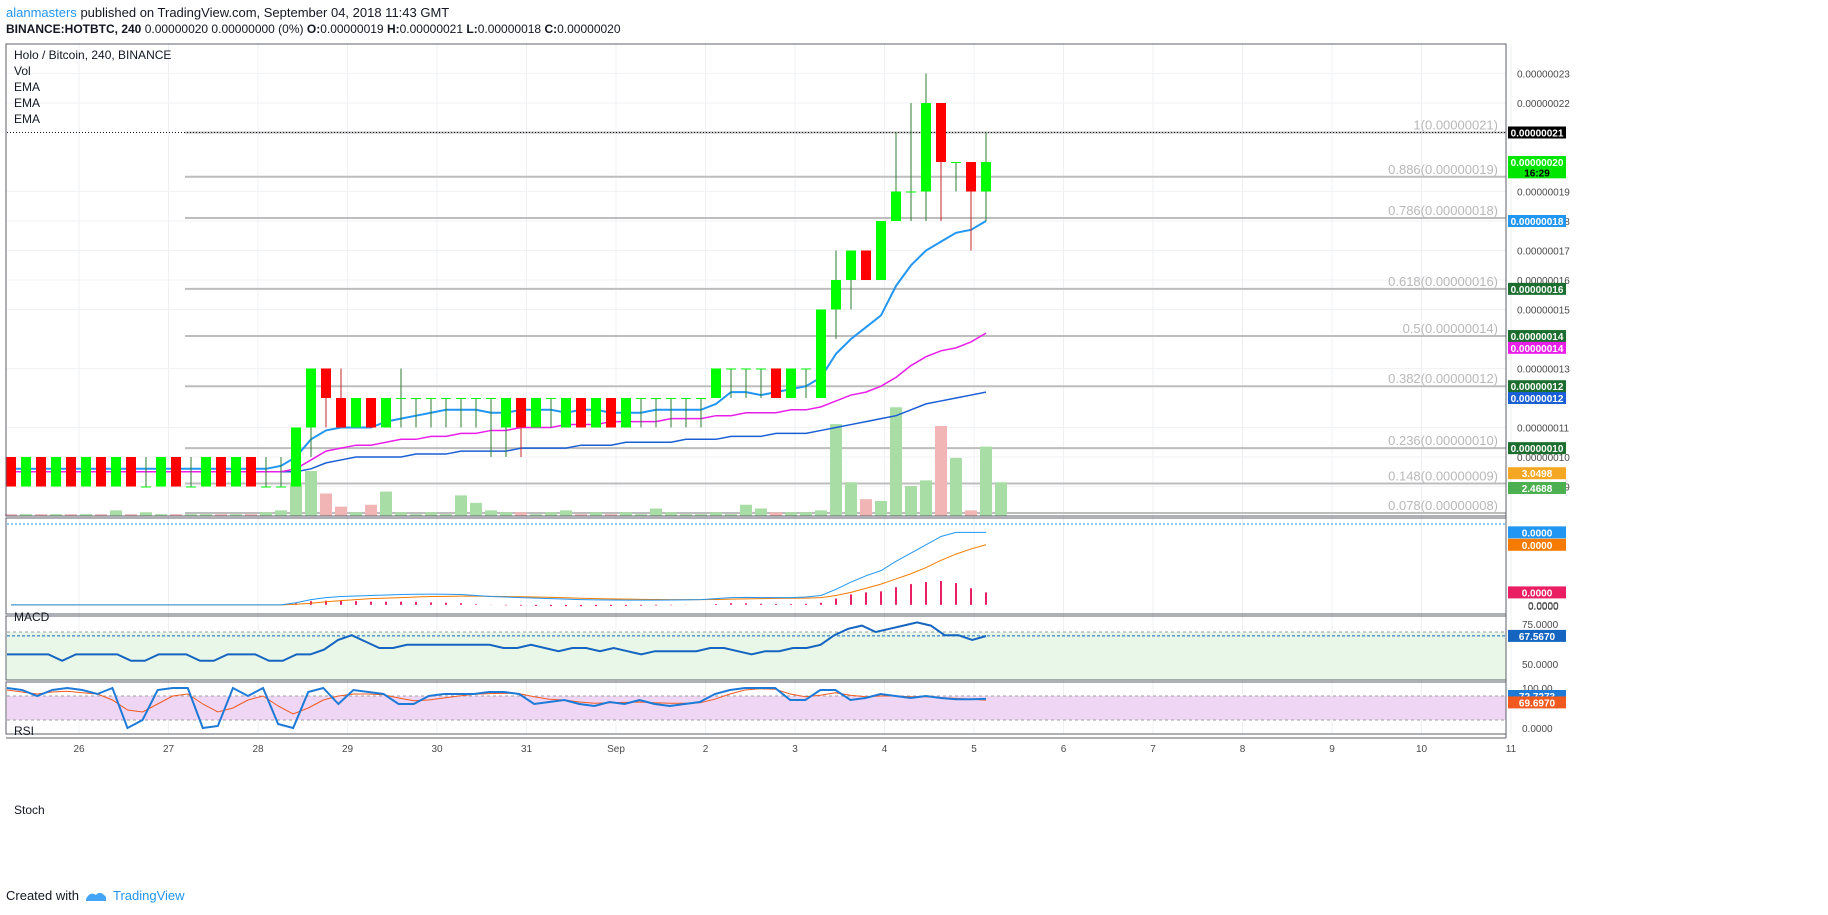 This screenshot has height=915, width=1828. Describe the element at coordinates (509, 29) in the screenshot. I see `low-value: 0.00000018` at that location.